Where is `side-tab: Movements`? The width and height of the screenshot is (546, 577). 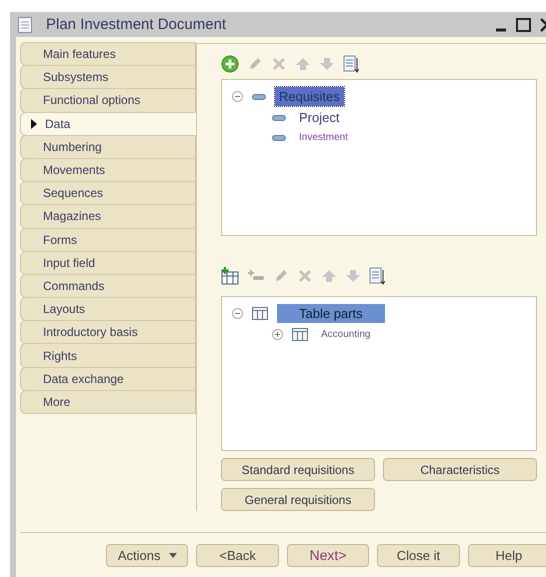 side-tab: Movements is located at coordinates (108, 170).